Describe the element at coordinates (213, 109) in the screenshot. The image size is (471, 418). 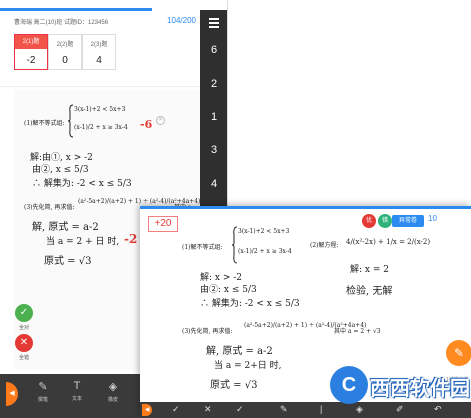
I see `question-number-rail: 6 2 1 3 4` at that location.